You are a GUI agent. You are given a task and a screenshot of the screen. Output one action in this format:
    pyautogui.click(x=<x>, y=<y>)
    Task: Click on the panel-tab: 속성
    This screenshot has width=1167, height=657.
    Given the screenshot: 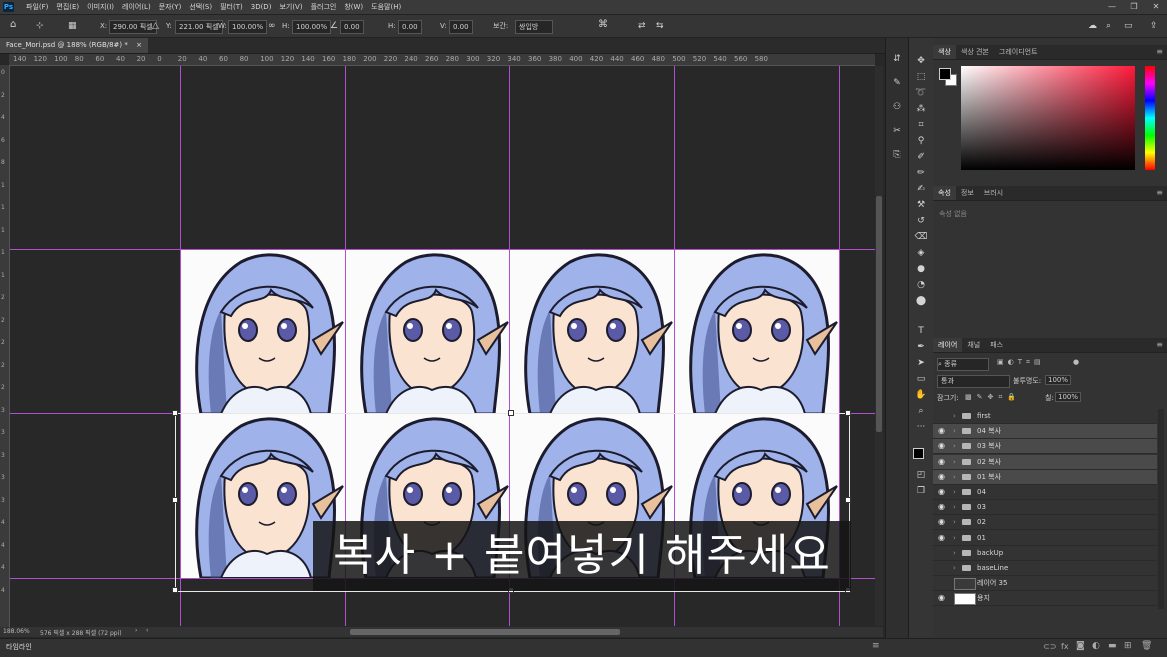 What is the action you would take?
    pyautogui.click(x=944, y=193)
    